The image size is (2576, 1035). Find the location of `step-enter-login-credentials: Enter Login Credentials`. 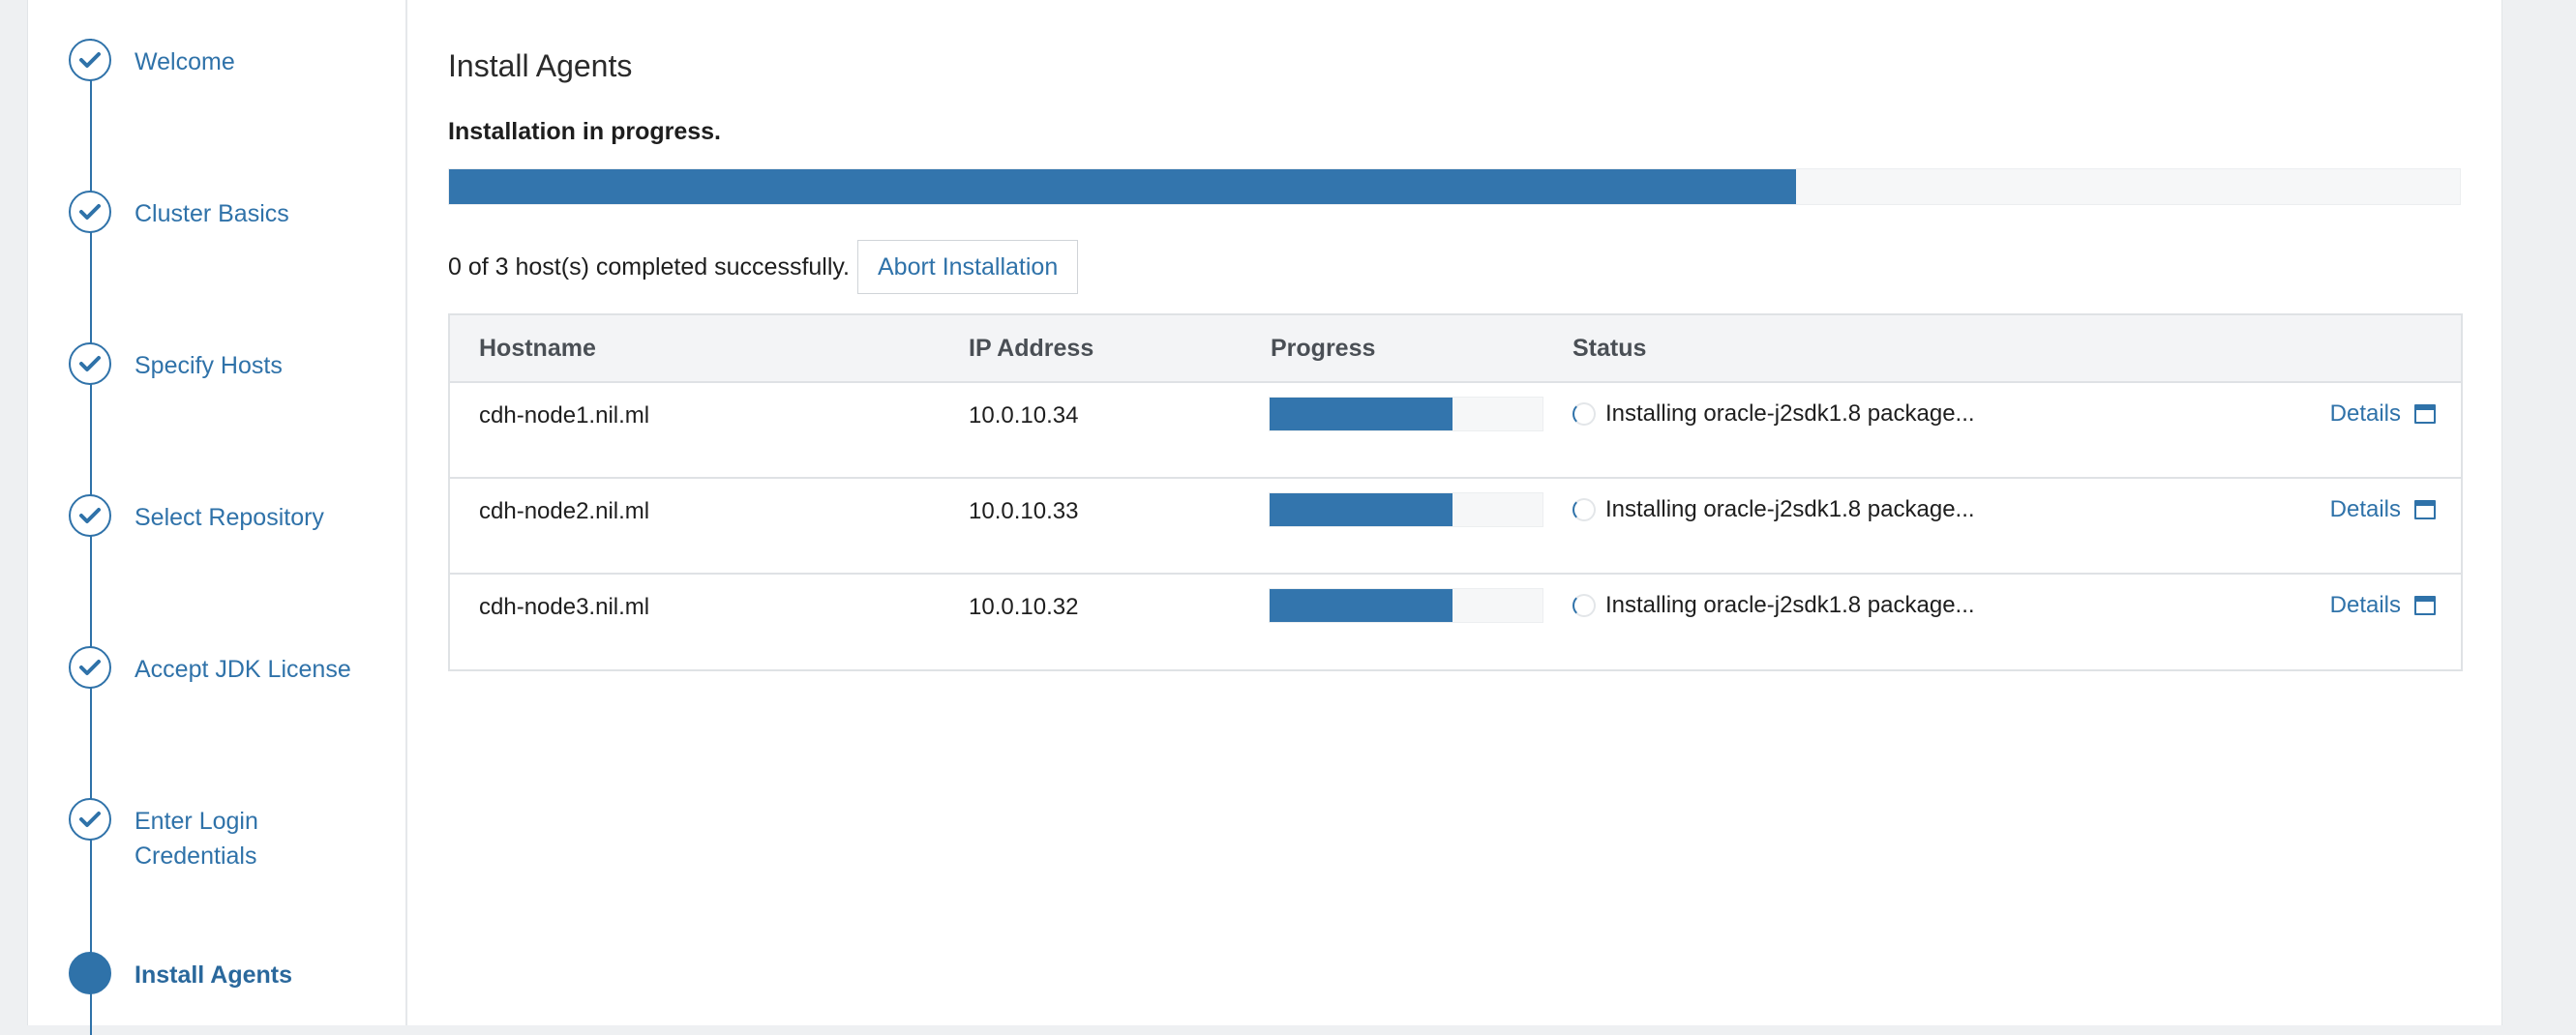

step-enter-login-credentials: Enter Login Credentials is located at coordinates (222, 835).